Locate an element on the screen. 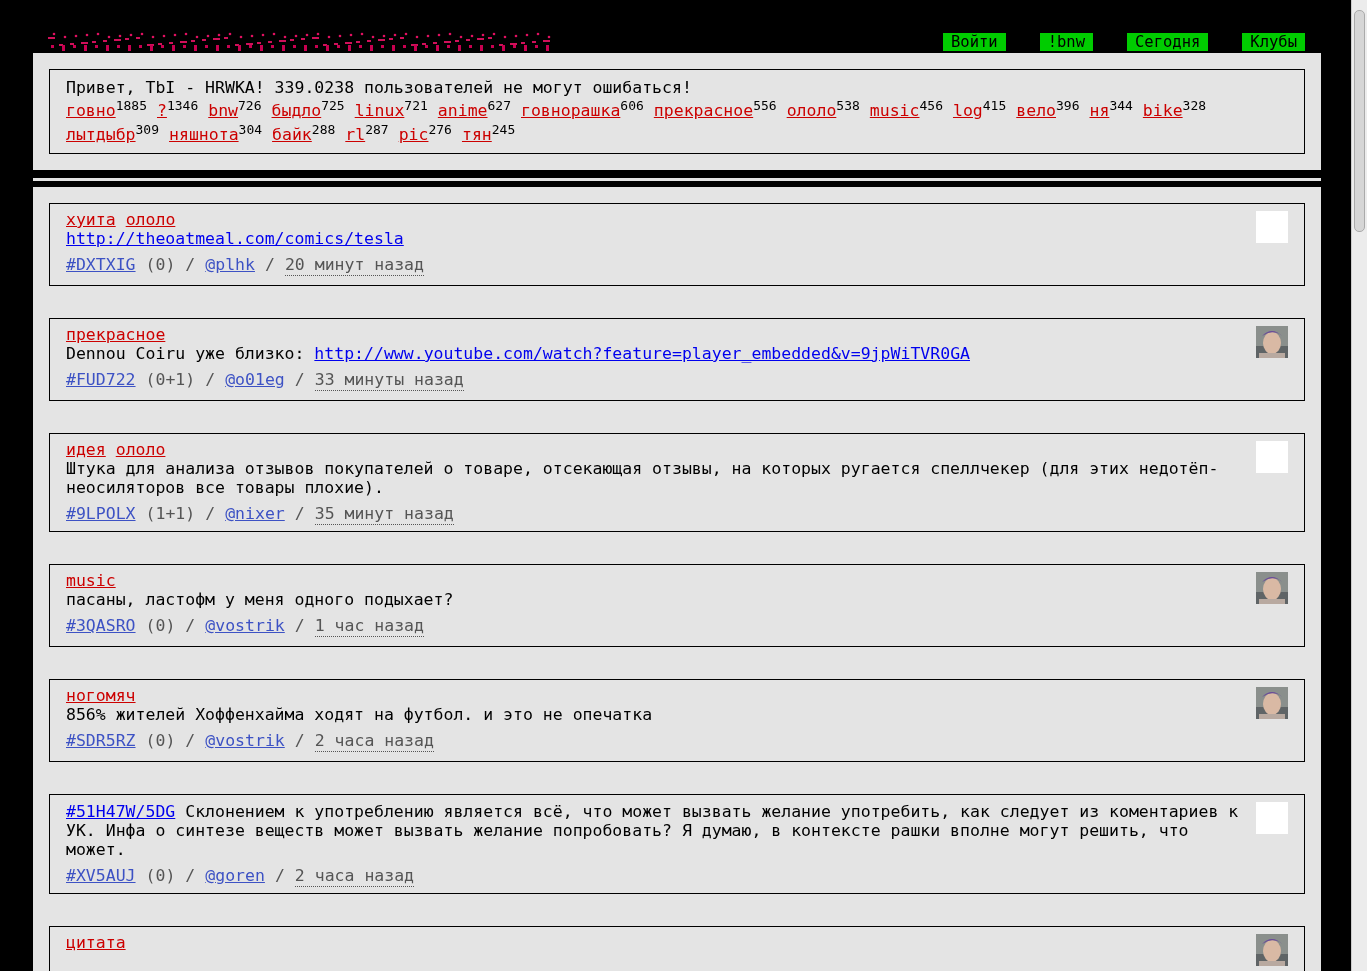  tag-link: говно is located at coordinates (91, 110).